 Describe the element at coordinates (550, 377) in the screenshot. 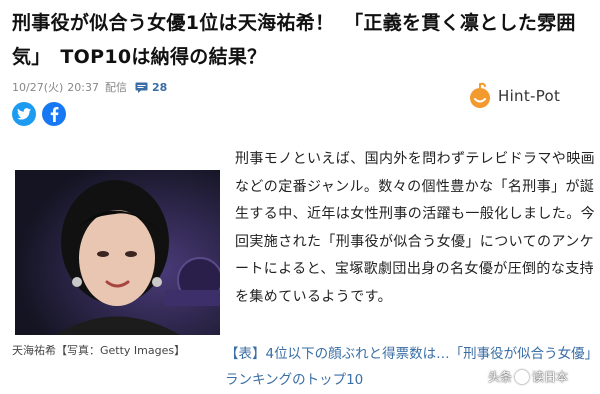

I see `watermark-right: 读日本` at that location.